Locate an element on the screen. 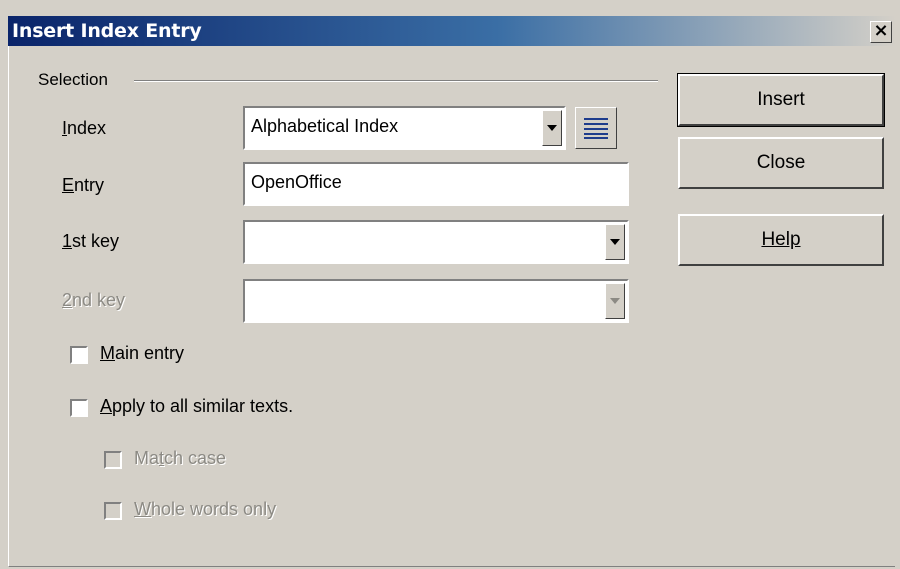 Image resolution: width=900 pixels, height=569 pixels. index-select: Alphabetical Index is located at coordinates (404, 128).